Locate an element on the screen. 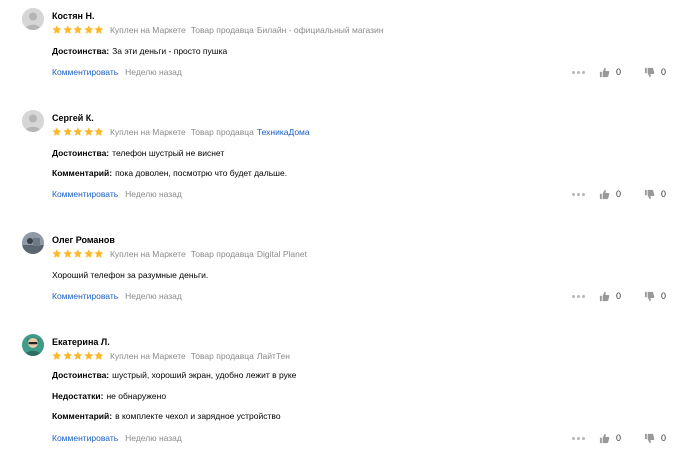 This screenshot has height=455, width=680. review-text-value: Хороший телефон за разумные деньги. is located at coordinates (130, 275).